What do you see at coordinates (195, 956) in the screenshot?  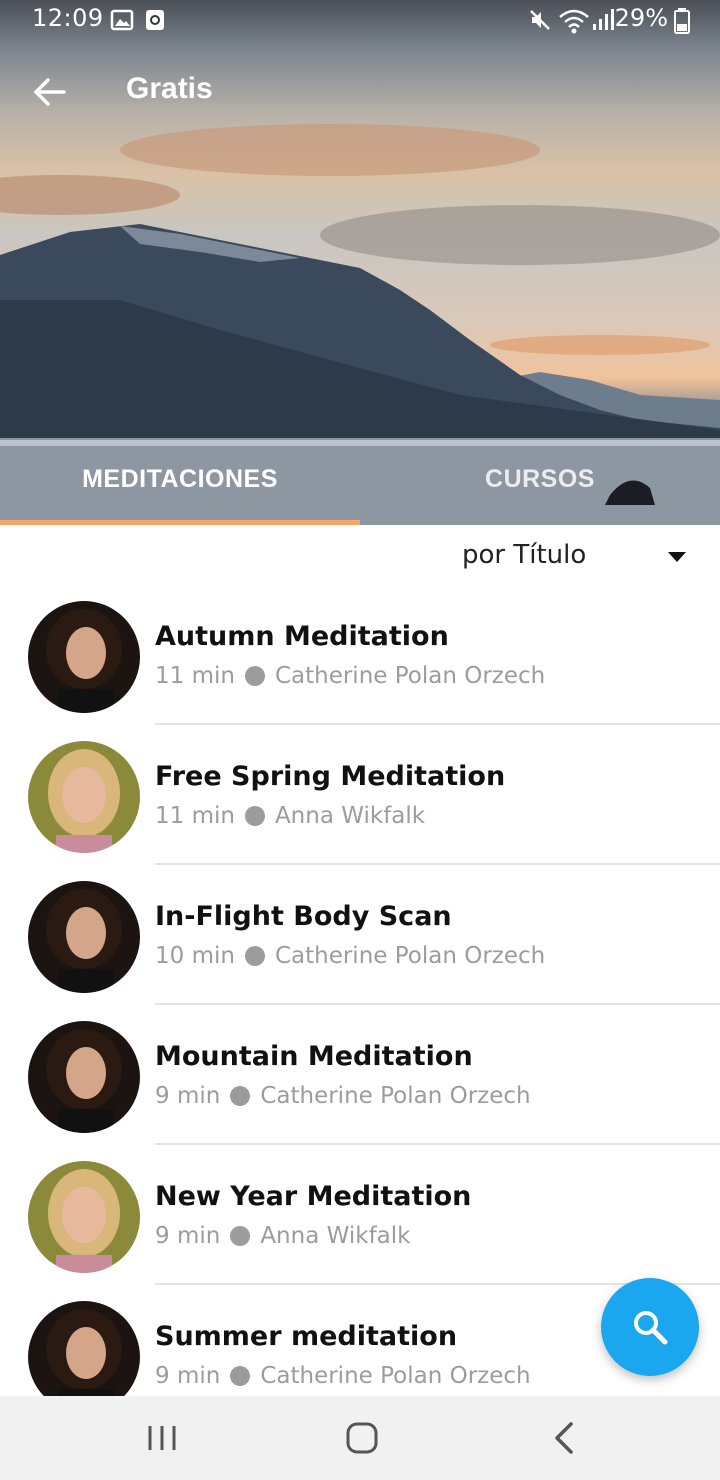 I see `item-duration: 10 min` at bounding box center [195, 956].